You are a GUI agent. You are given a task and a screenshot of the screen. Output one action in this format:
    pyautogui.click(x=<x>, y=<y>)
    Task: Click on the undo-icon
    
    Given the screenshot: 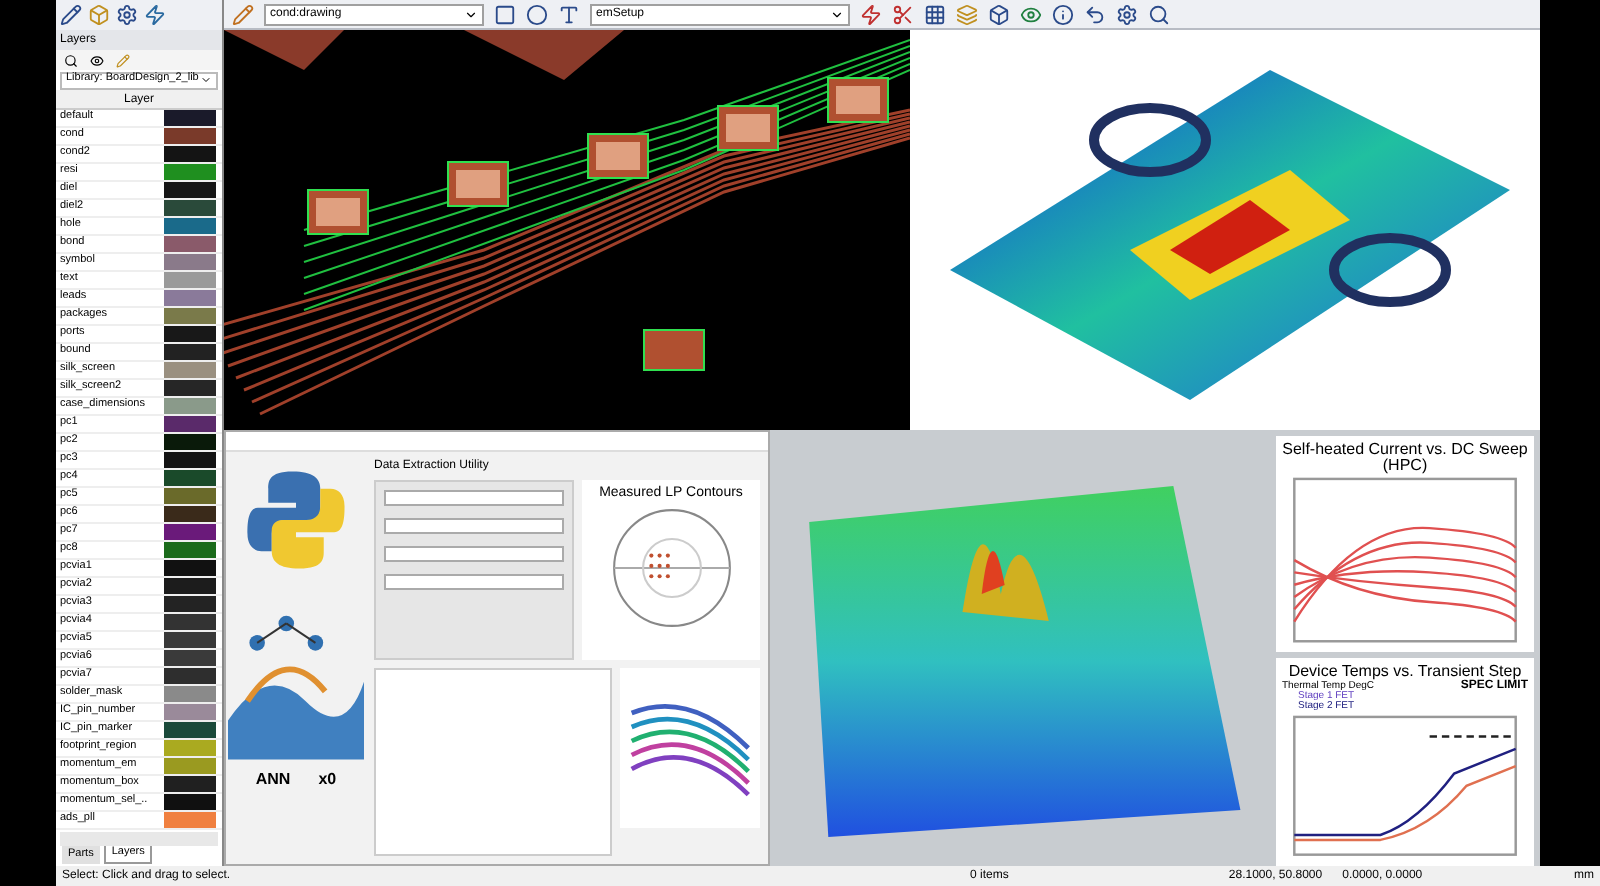 What is the action you would take?
    pyautogui.click(x=1095, y=14)
    